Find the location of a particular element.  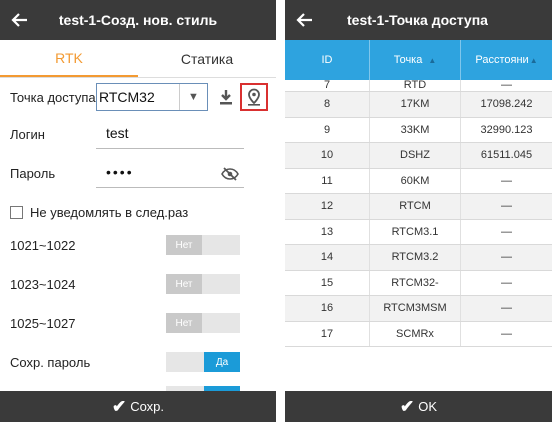

cell-point: SCMRx is located at coordinates (415, 333).